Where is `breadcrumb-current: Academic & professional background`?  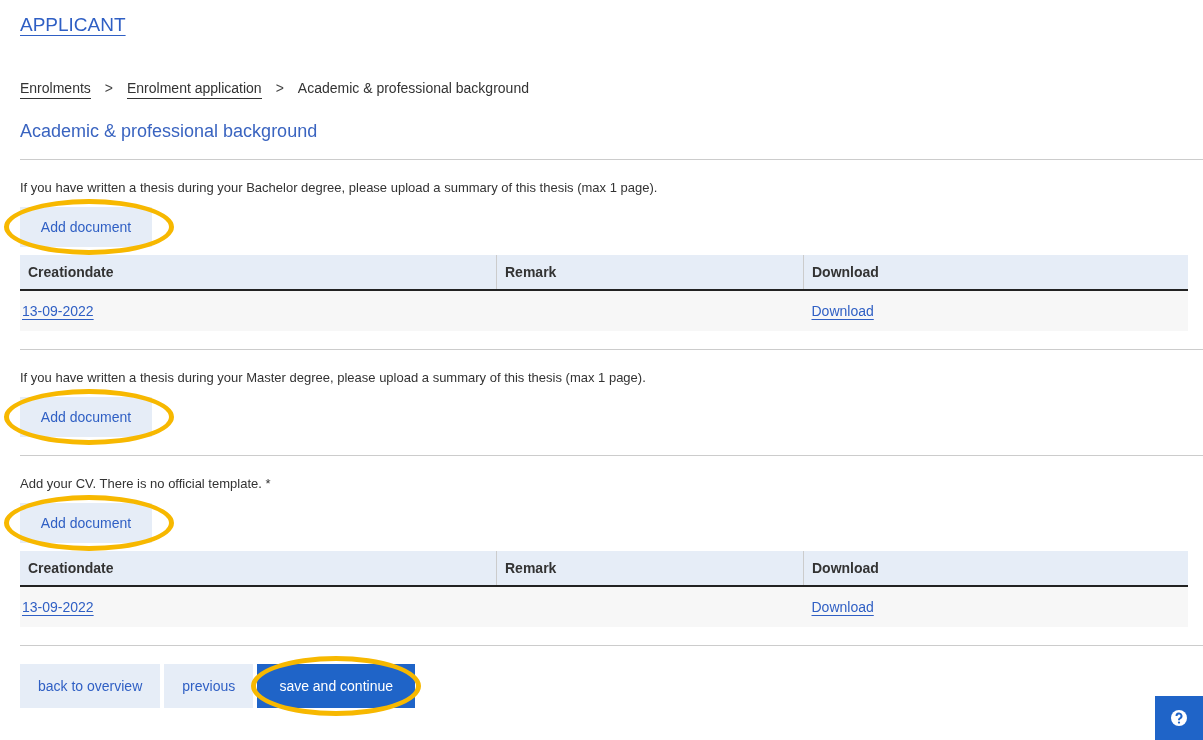 breadcrumb-current: Academic & professional background is located at coordinates (413, 89).